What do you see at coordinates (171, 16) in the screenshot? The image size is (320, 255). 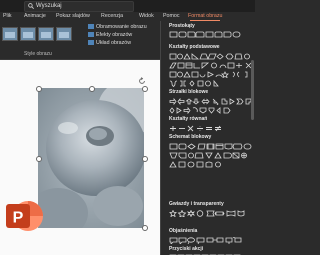 I see `tab-pomoc: Pomoc` at bounding box center [171, 16].